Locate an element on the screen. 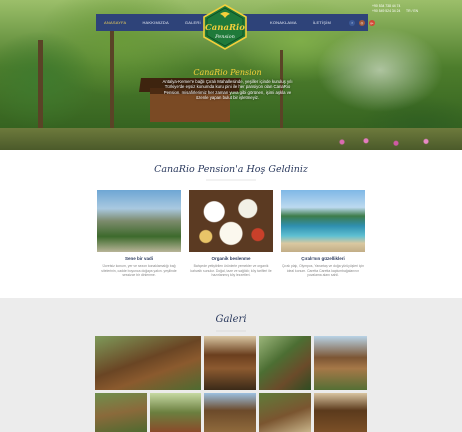 Image resolution: width=462 pixels, height=432 pixels. site-logo: CanaRio Pension is located at coordinates (225, 27).